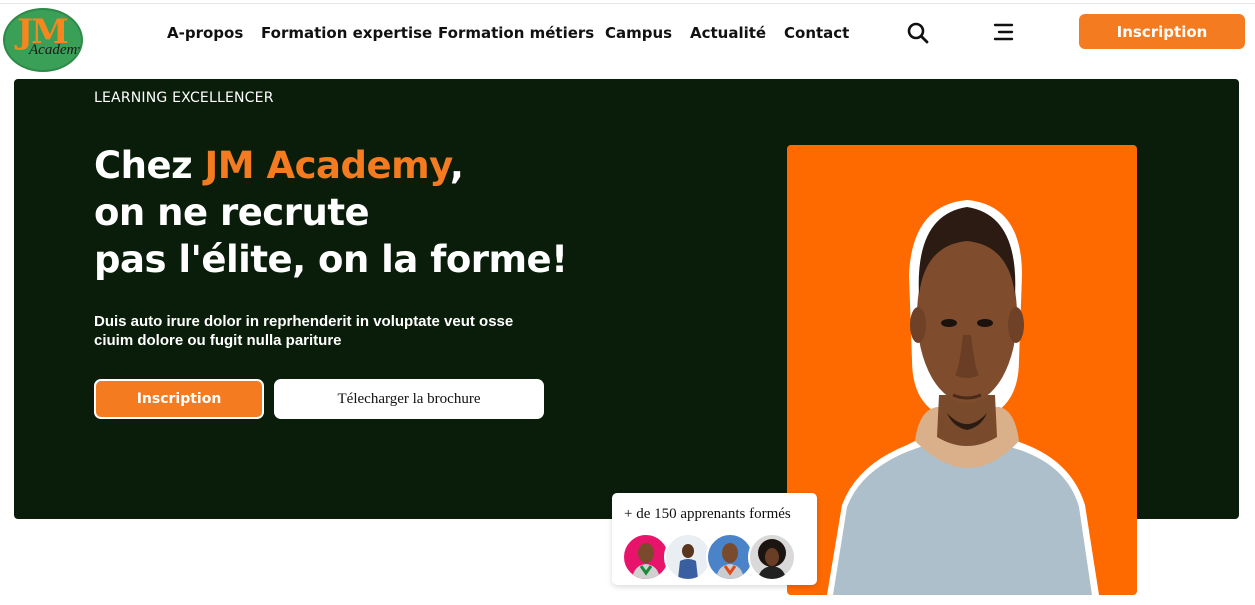  What do you see at coordinates (331, 259) in the screenshot?
I see `headline-line-3: pas l'élite, on la forme!` at bounding box center [331, 259].